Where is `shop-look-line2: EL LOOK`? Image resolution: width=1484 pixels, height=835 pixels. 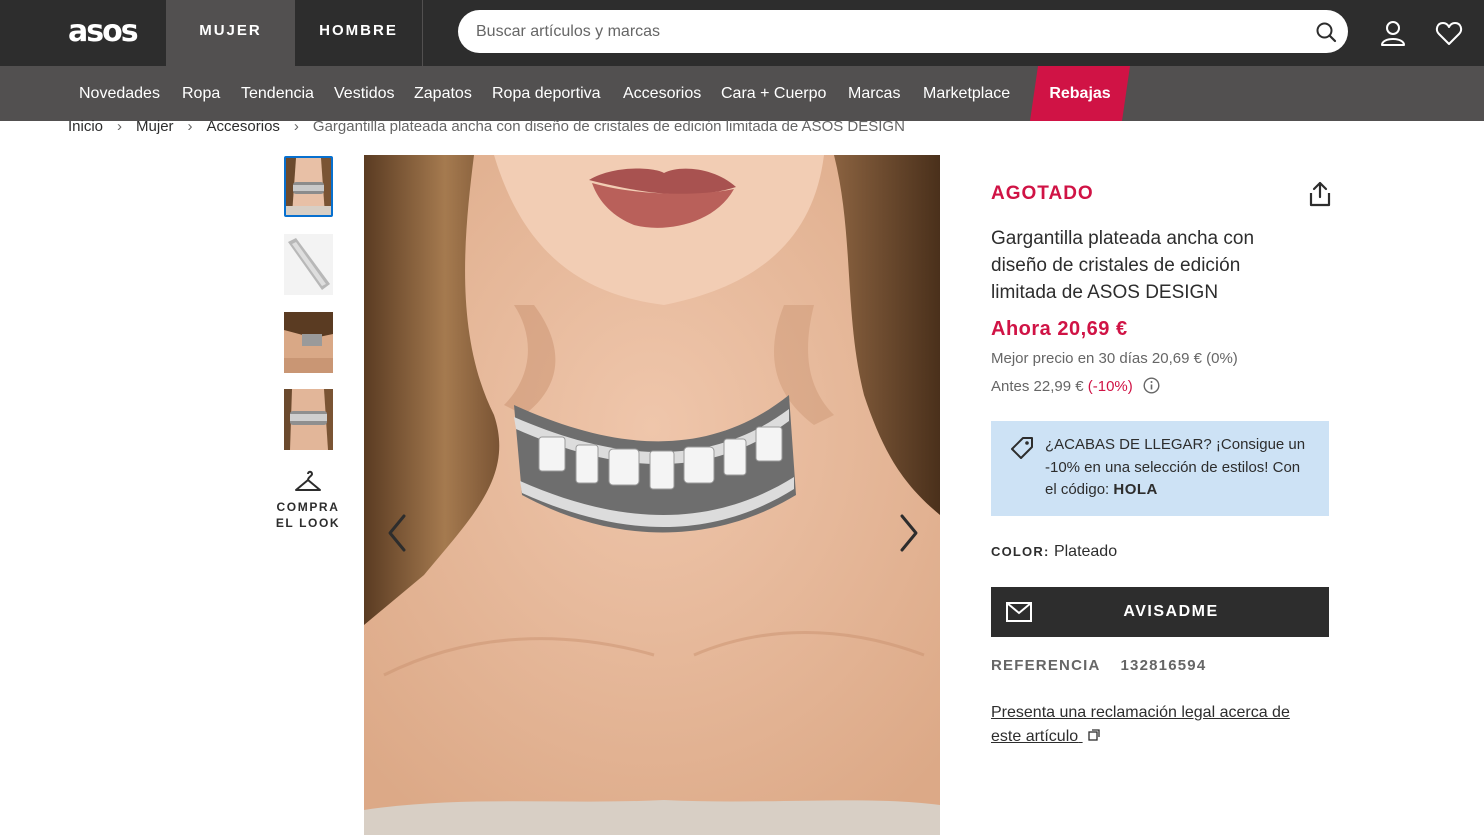
shop-look-line2: EL LOOK is located at coordinates (308, 523).